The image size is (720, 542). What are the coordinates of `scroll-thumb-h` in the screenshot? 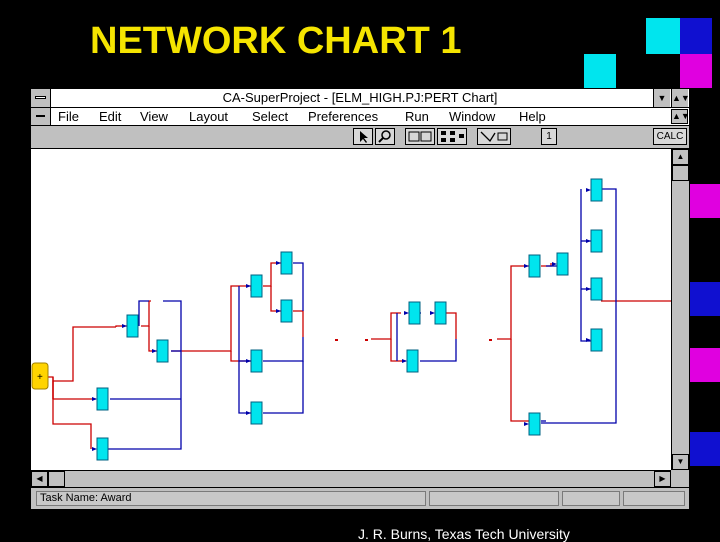 It's located at (56, 479).